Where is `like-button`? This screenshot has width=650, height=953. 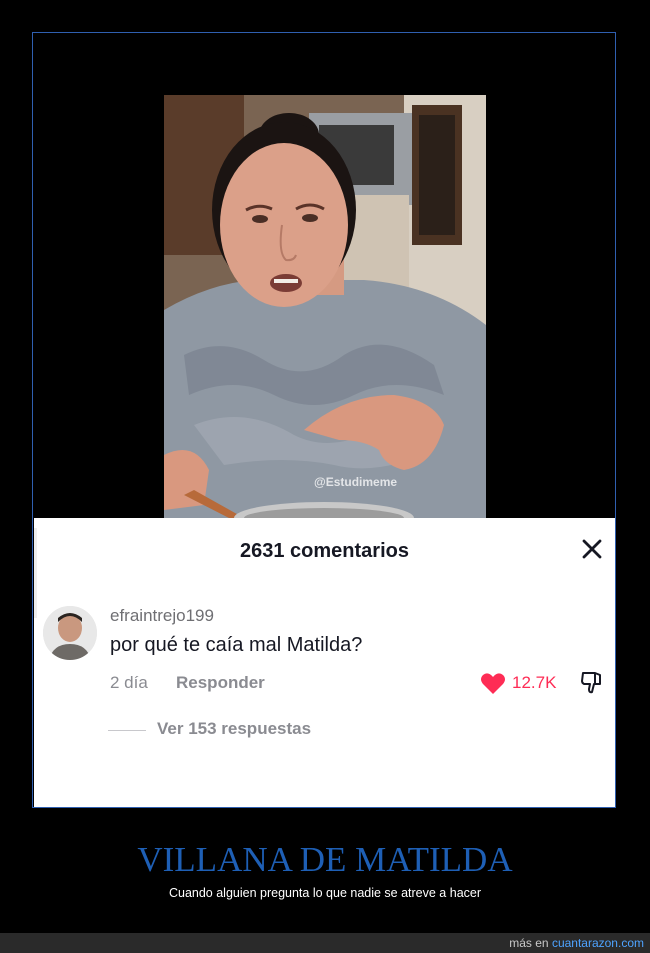 like-button is located at coordinates (493, 684).